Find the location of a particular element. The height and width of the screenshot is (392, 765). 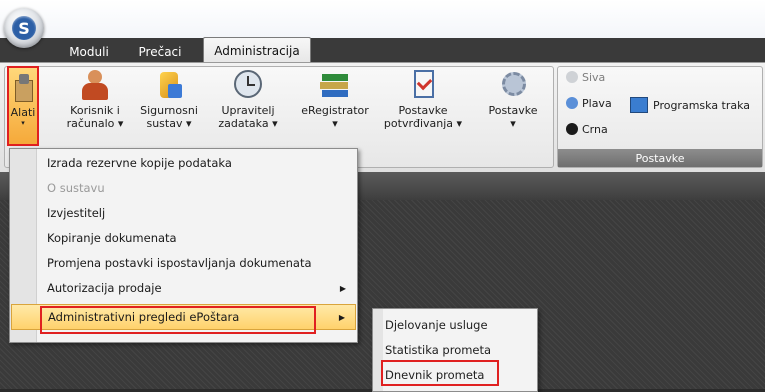

postavke-potvrdivanja-button: Postavke potvrđivanja ▾ is located at coordinates (423, 105).